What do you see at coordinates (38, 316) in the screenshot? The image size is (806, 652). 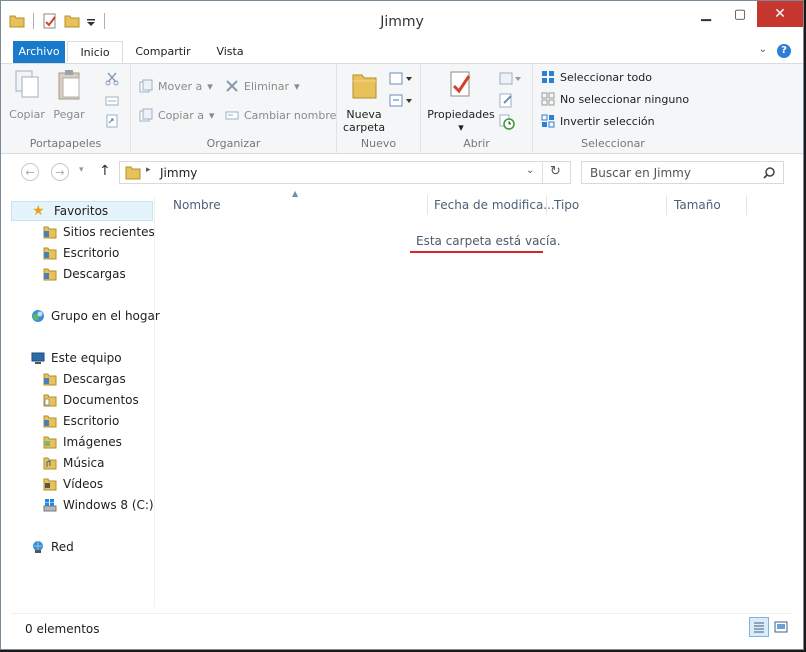 I see `homegroup-icon` at bounding box center [38, 316].